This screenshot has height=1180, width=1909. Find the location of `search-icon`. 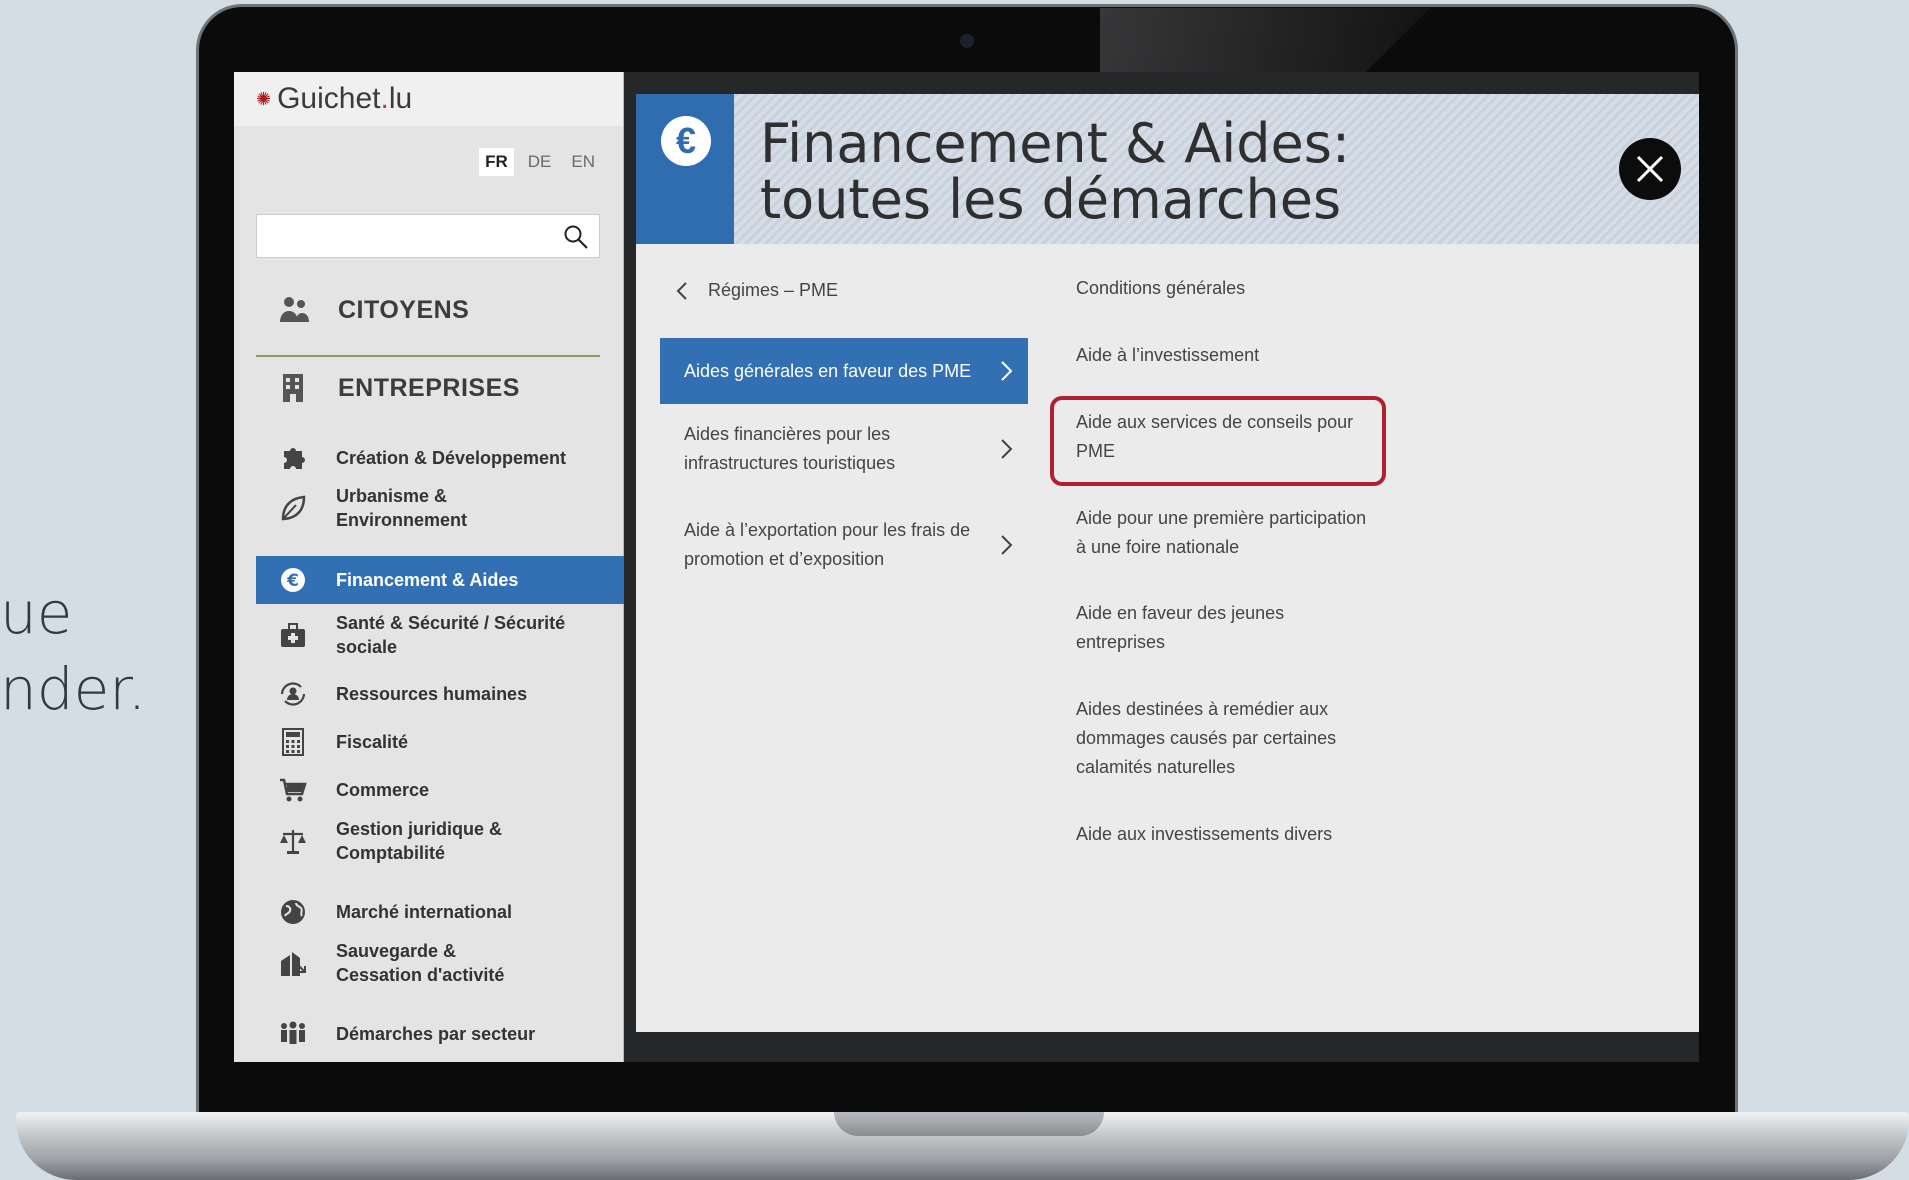

search-icon is located at coordinates (576, 237).